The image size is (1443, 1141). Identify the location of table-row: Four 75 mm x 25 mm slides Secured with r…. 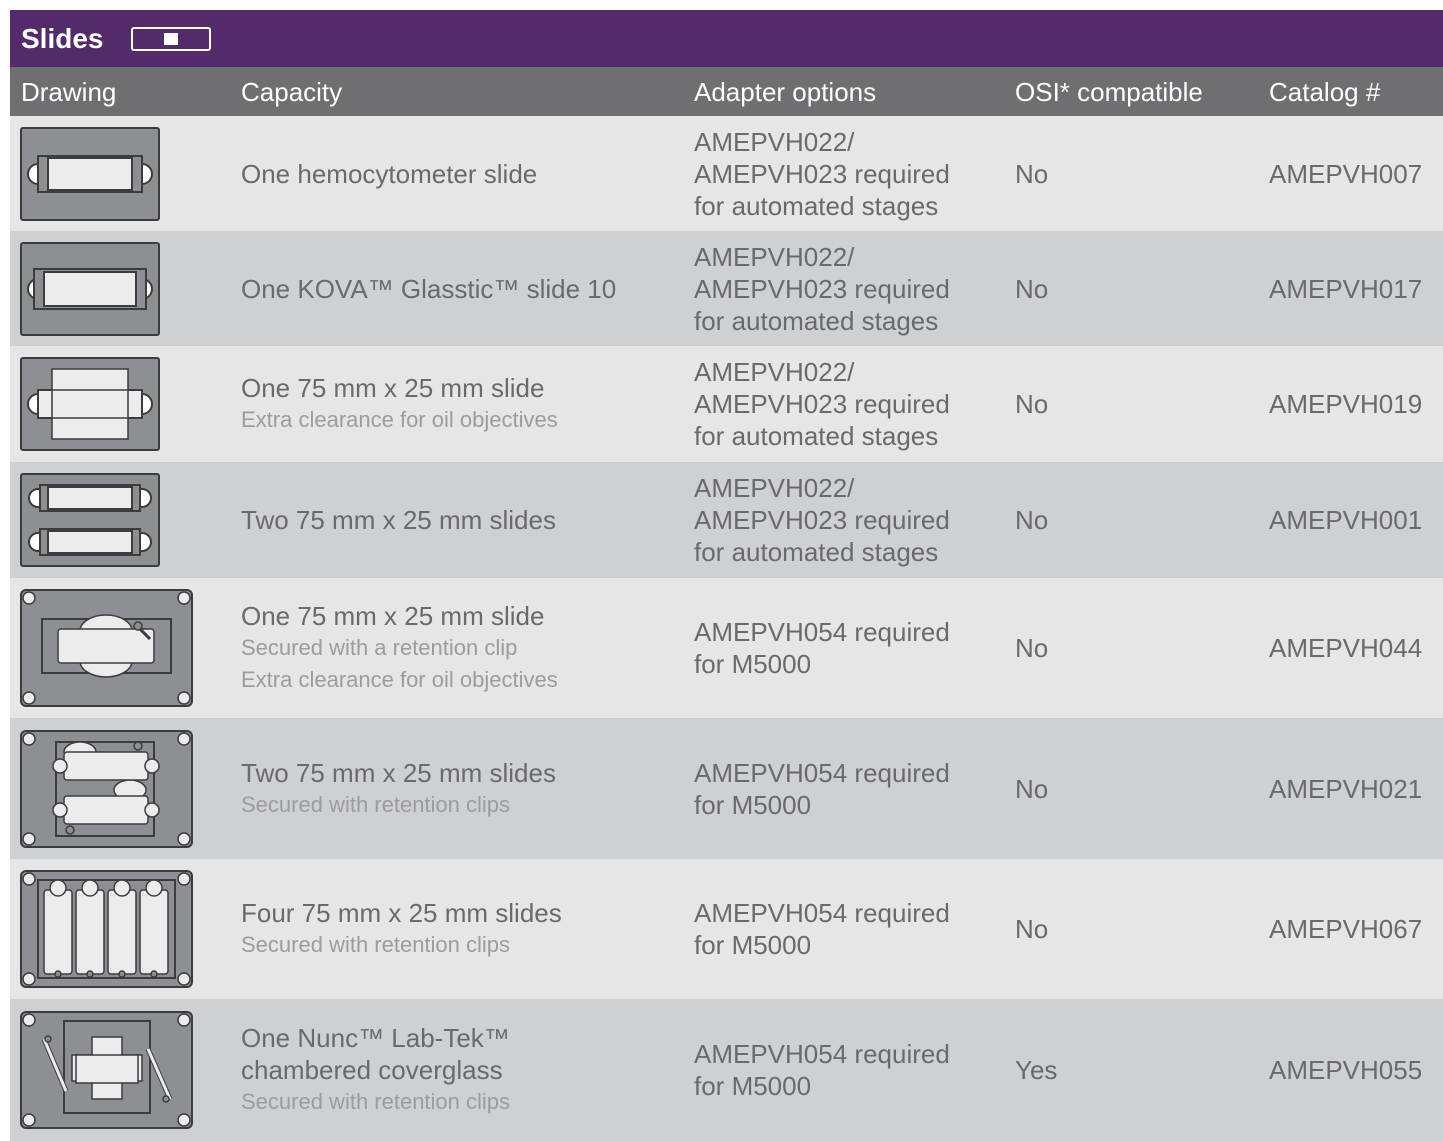
(726, 929).